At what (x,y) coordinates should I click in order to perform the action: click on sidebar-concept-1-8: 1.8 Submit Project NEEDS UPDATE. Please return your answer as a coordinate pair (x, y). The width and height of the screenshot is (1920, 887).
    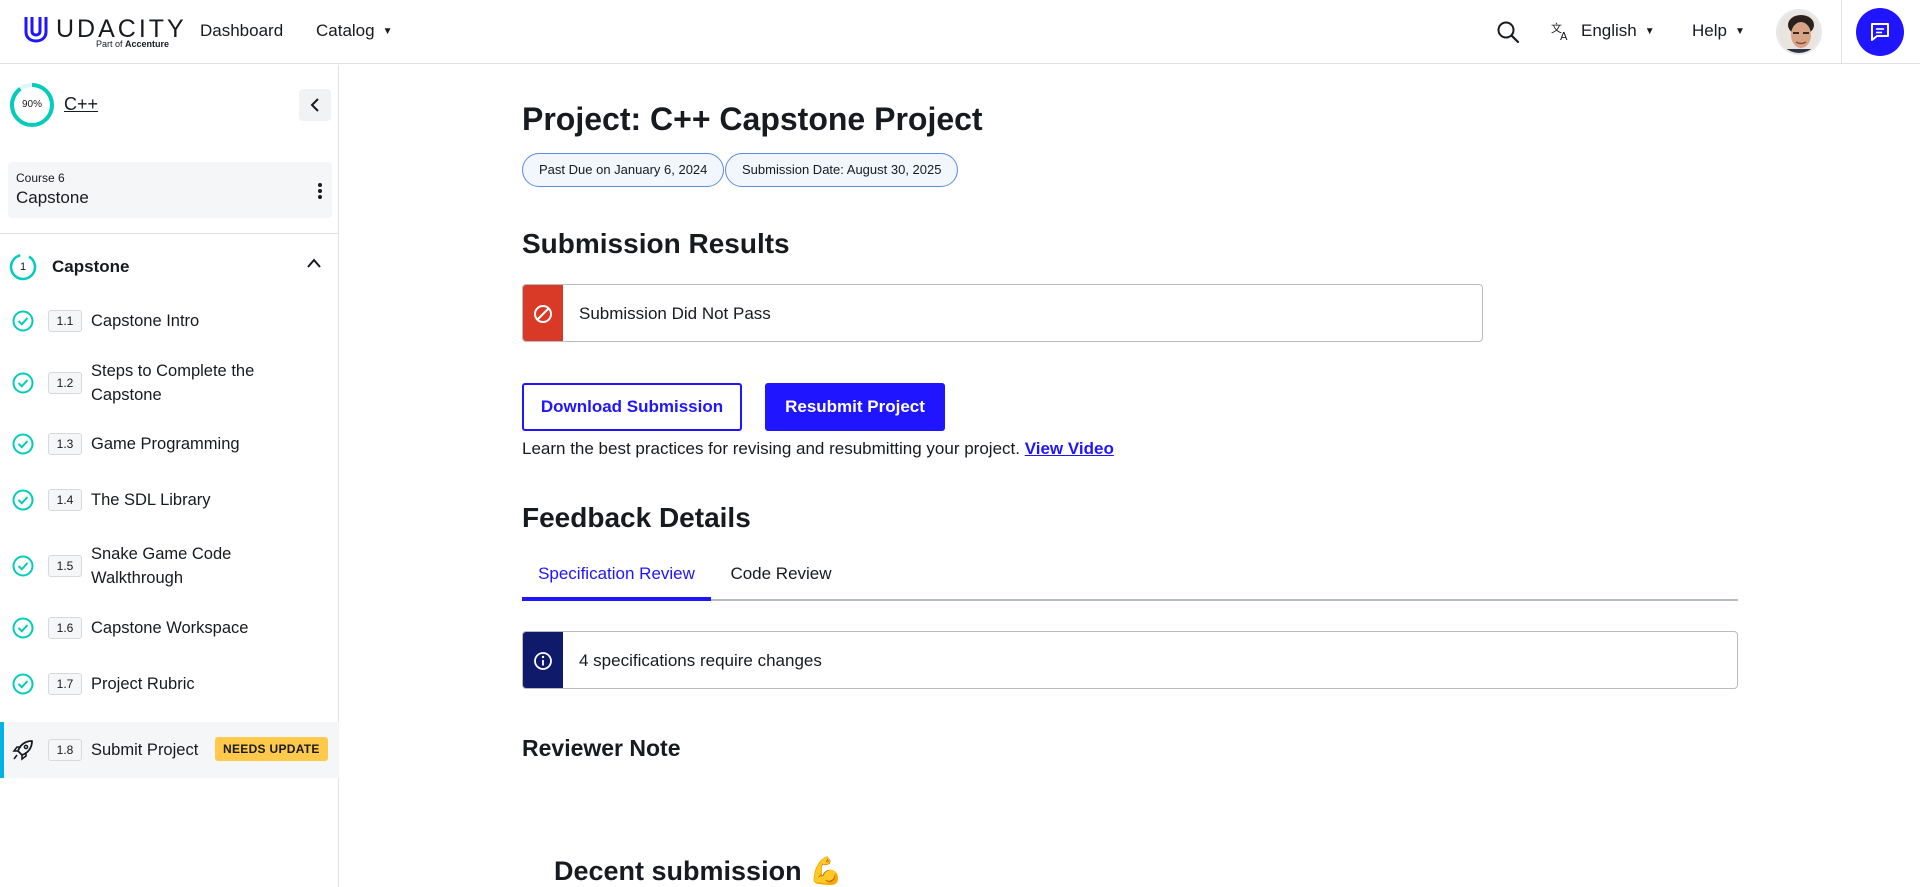
    Looking at the image, I should click on (169, 750).